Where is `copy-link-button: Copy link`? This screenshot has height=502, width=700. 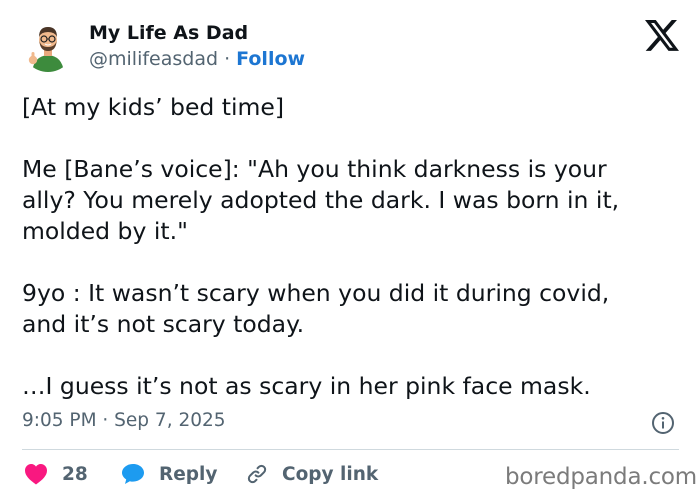
copy-link-button: Copy link is located at coordinates (312, 474).